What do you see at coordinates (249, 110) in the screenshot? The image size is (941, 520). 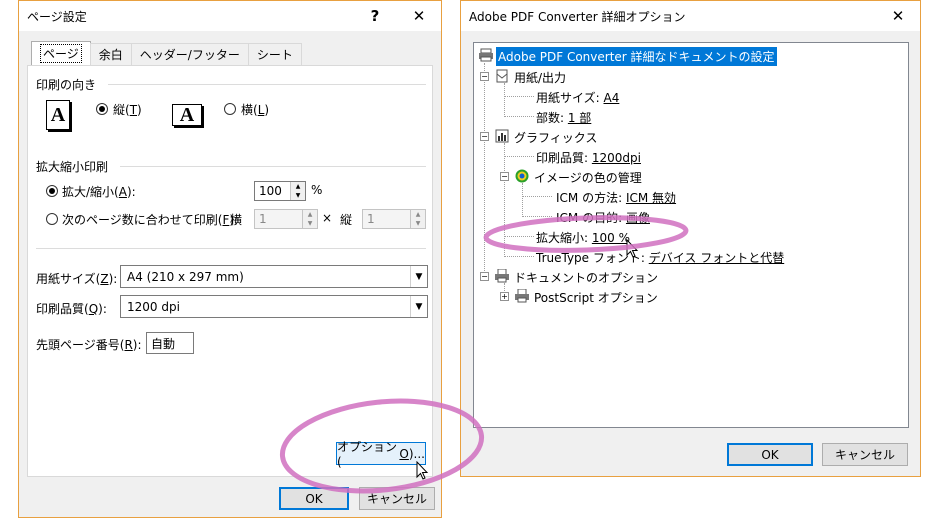 I see `landscape-label-text: 横(` at bounding box center [249, 110].